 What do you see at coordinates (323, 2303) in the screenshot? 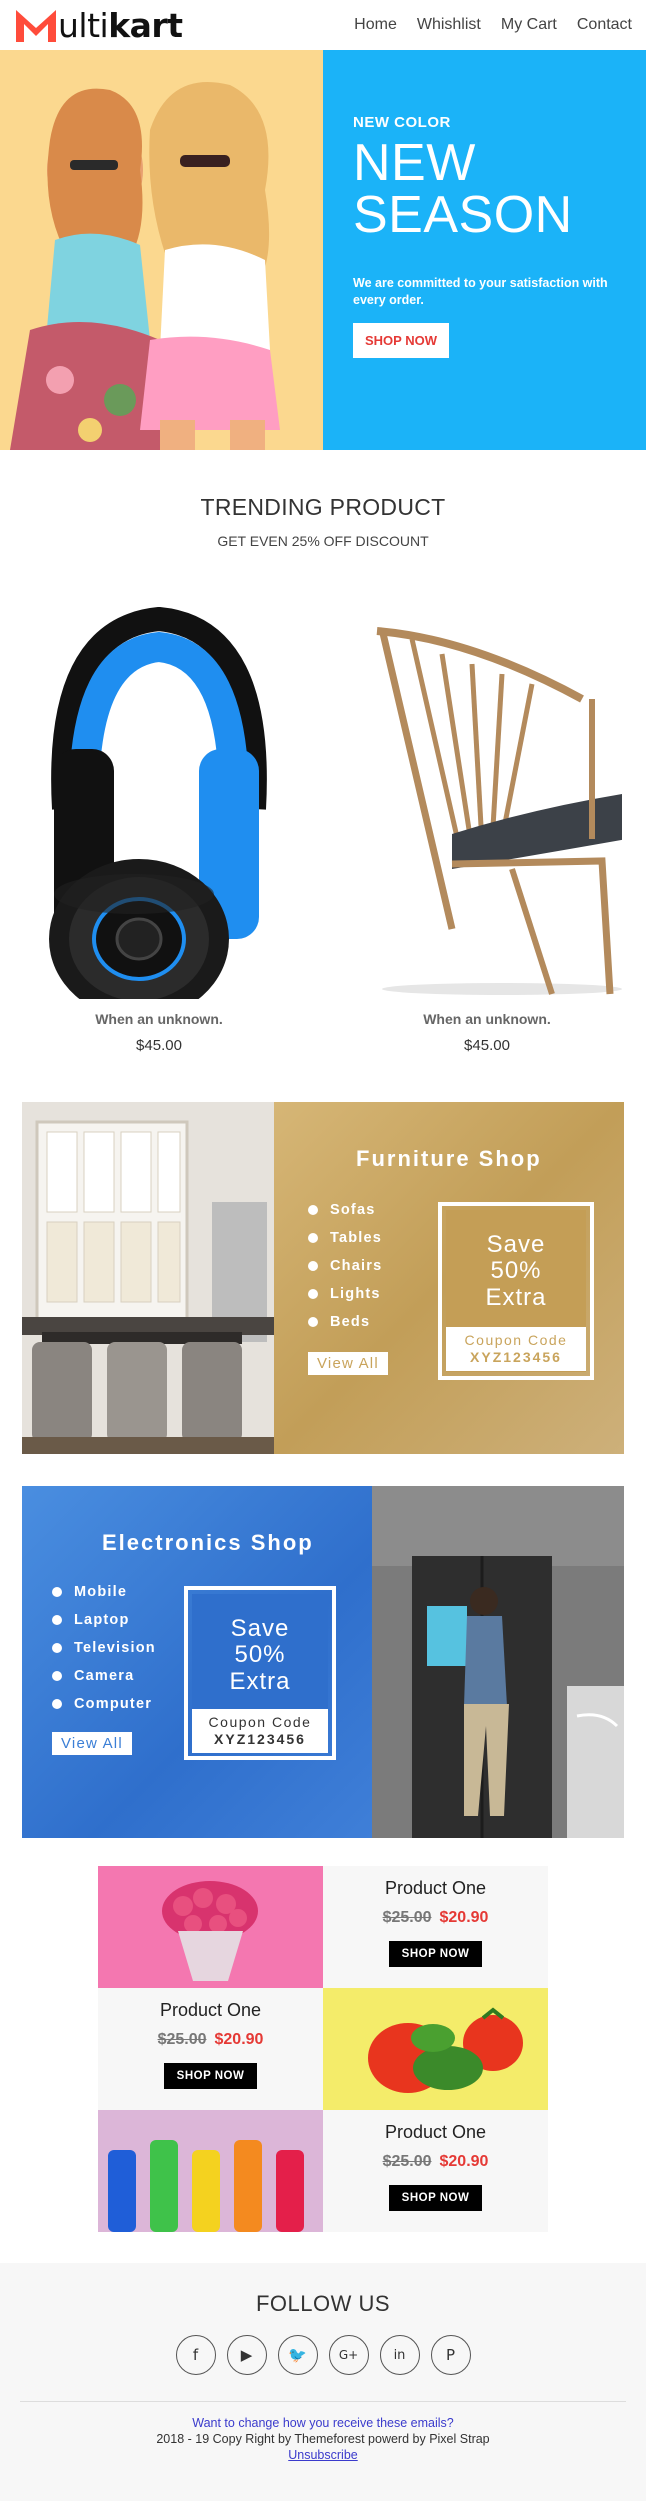
I see `follow-us-title: FOLLOW US` at bounding box center [323, 2303].